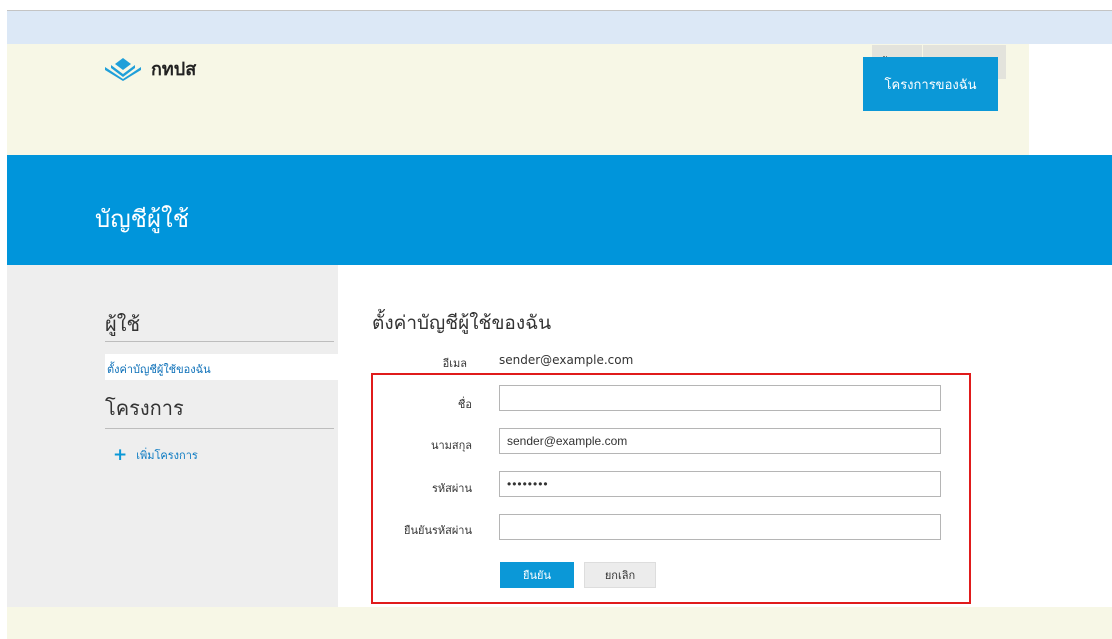 This screenshot has height=639, width=1112. Describe the element at coordinates (123, 324) in the screenshot. I see `sidebar-heading-user: ผู้ใช้` at that location.